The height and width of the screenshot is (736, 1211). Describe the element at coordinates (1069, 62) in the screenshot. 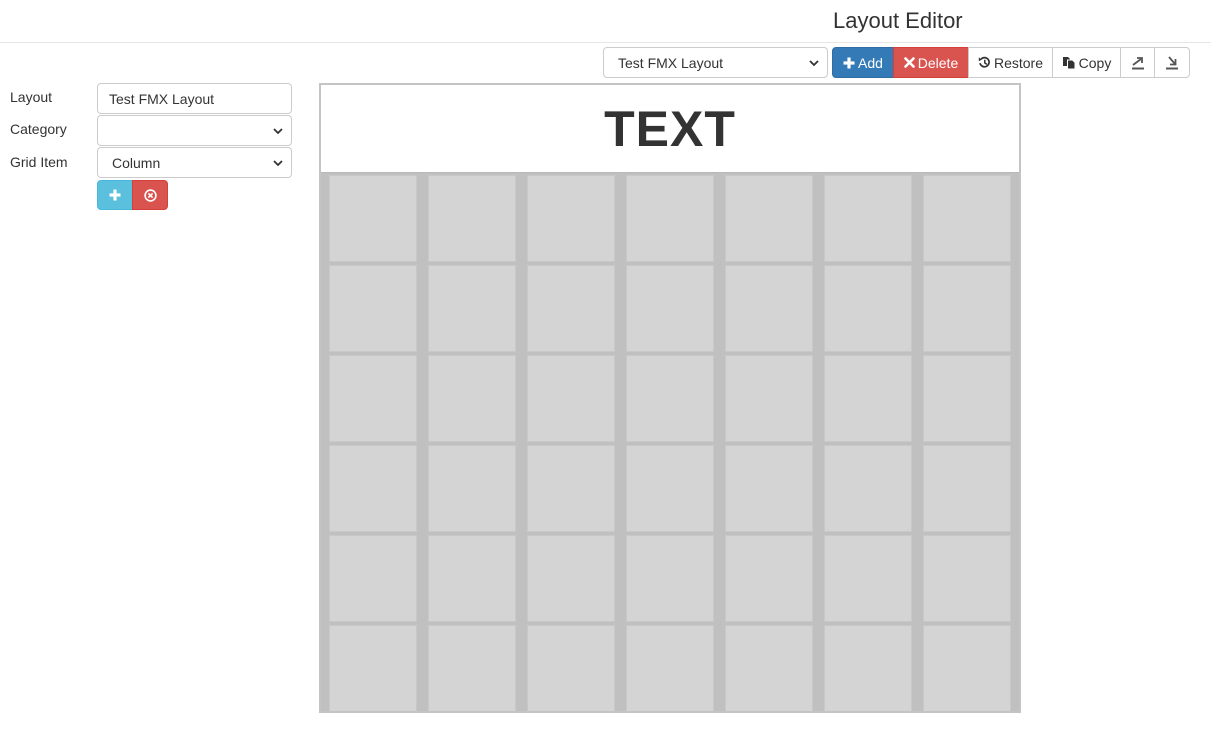

I see `copy-icon` at that location.